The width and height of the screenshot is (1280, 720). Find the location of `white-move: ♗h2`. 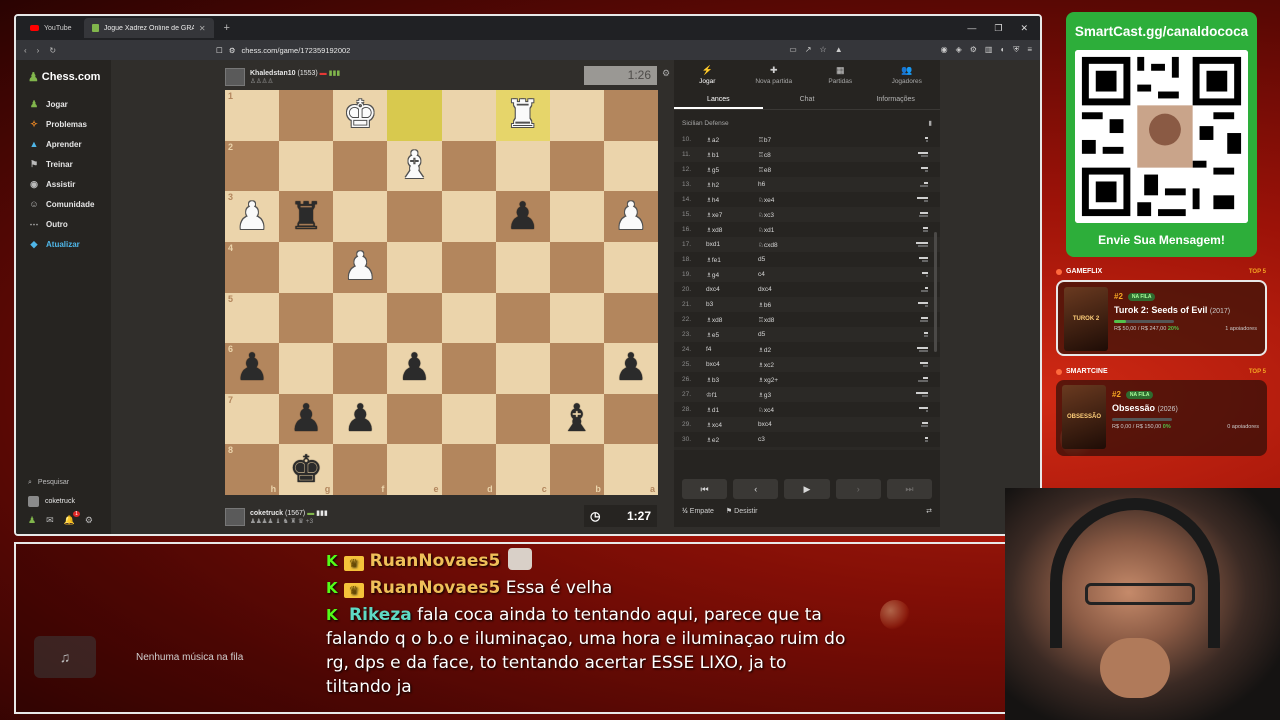

white-move: ♗h2 is located at coordinates (712, 185).